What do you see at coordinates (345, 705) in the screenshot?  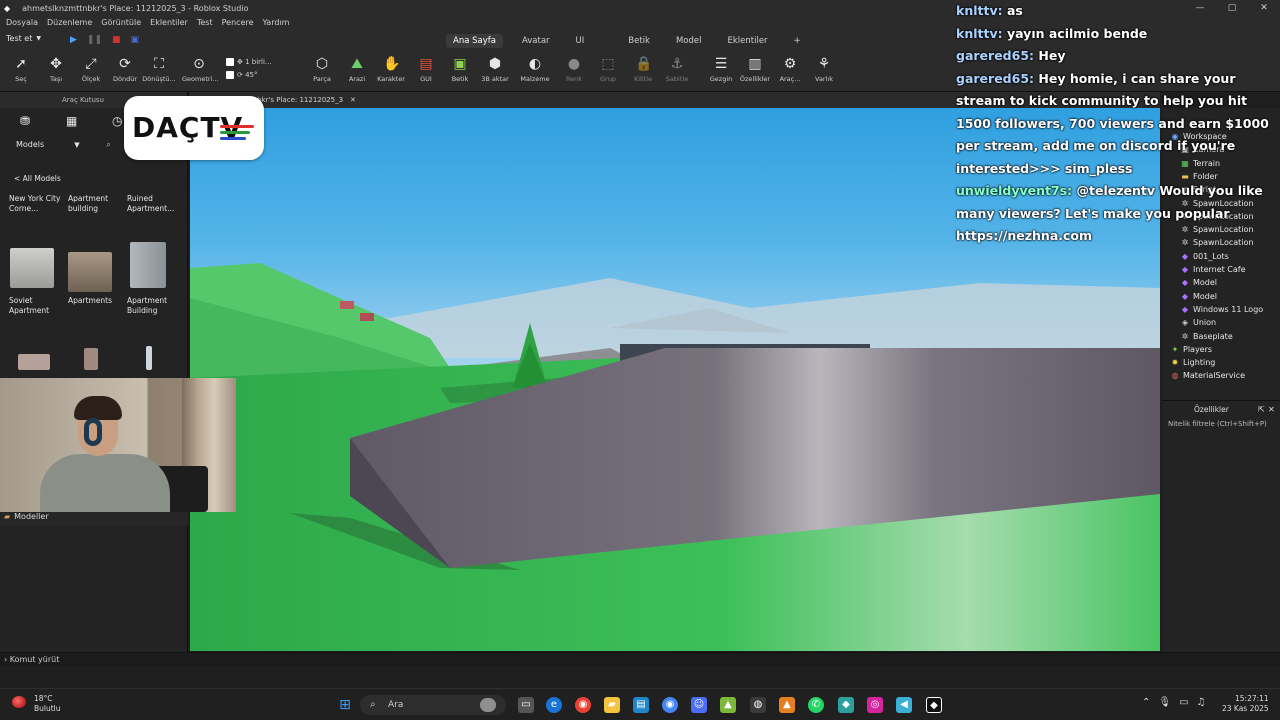 I see `windows-start-icon: ⊞` at bounding box center [345, 705].